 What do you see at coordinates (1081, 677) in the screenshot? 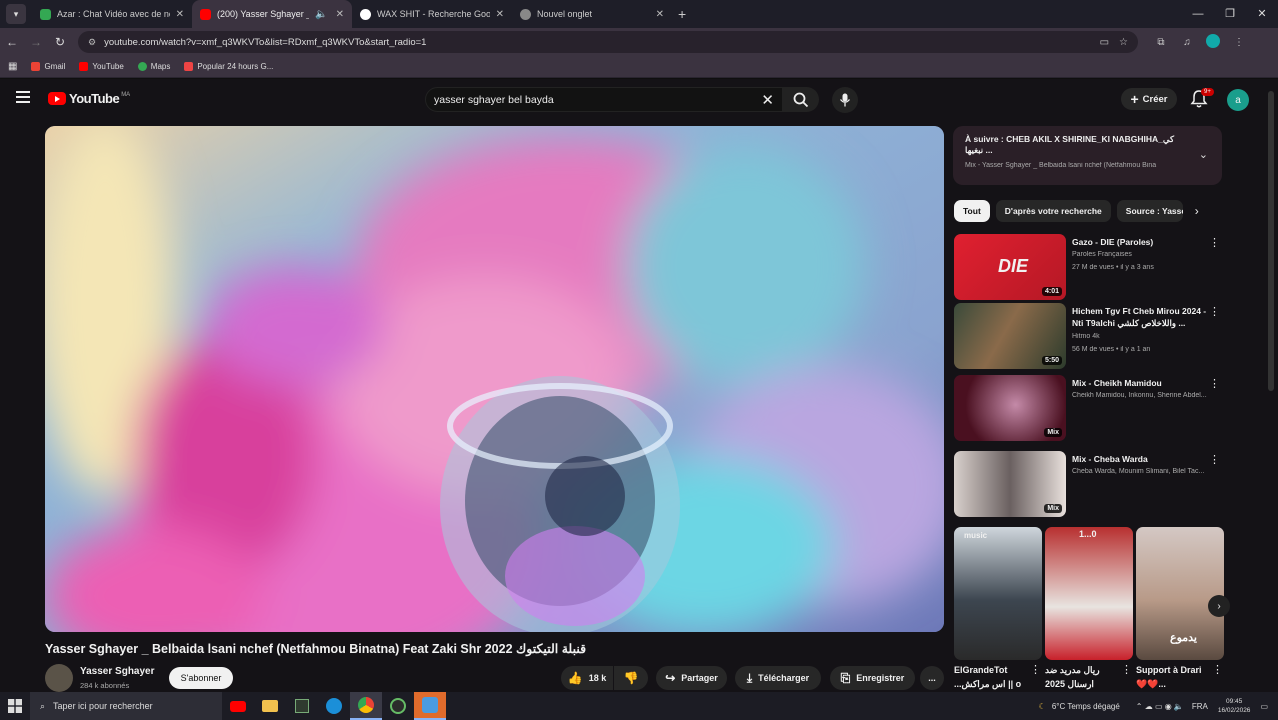
I see `short-caption: ريال مدريد ضد ارسنال 2025` at bounding box center [1081, 677].